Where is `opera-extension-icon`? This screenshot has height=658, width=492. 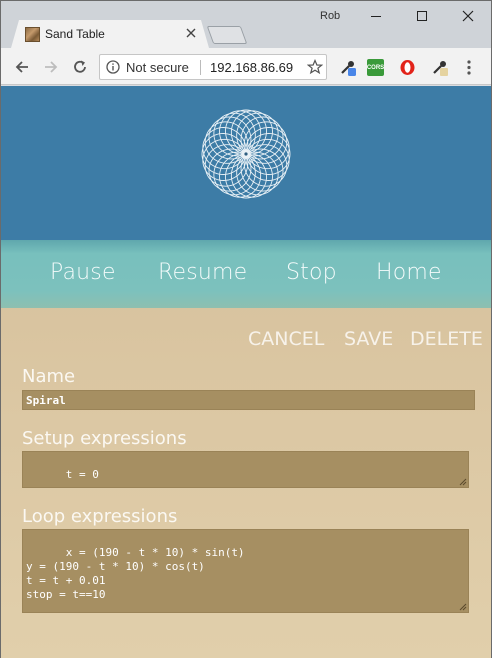 opera-extension-icon is located at coordinates (407, 67).